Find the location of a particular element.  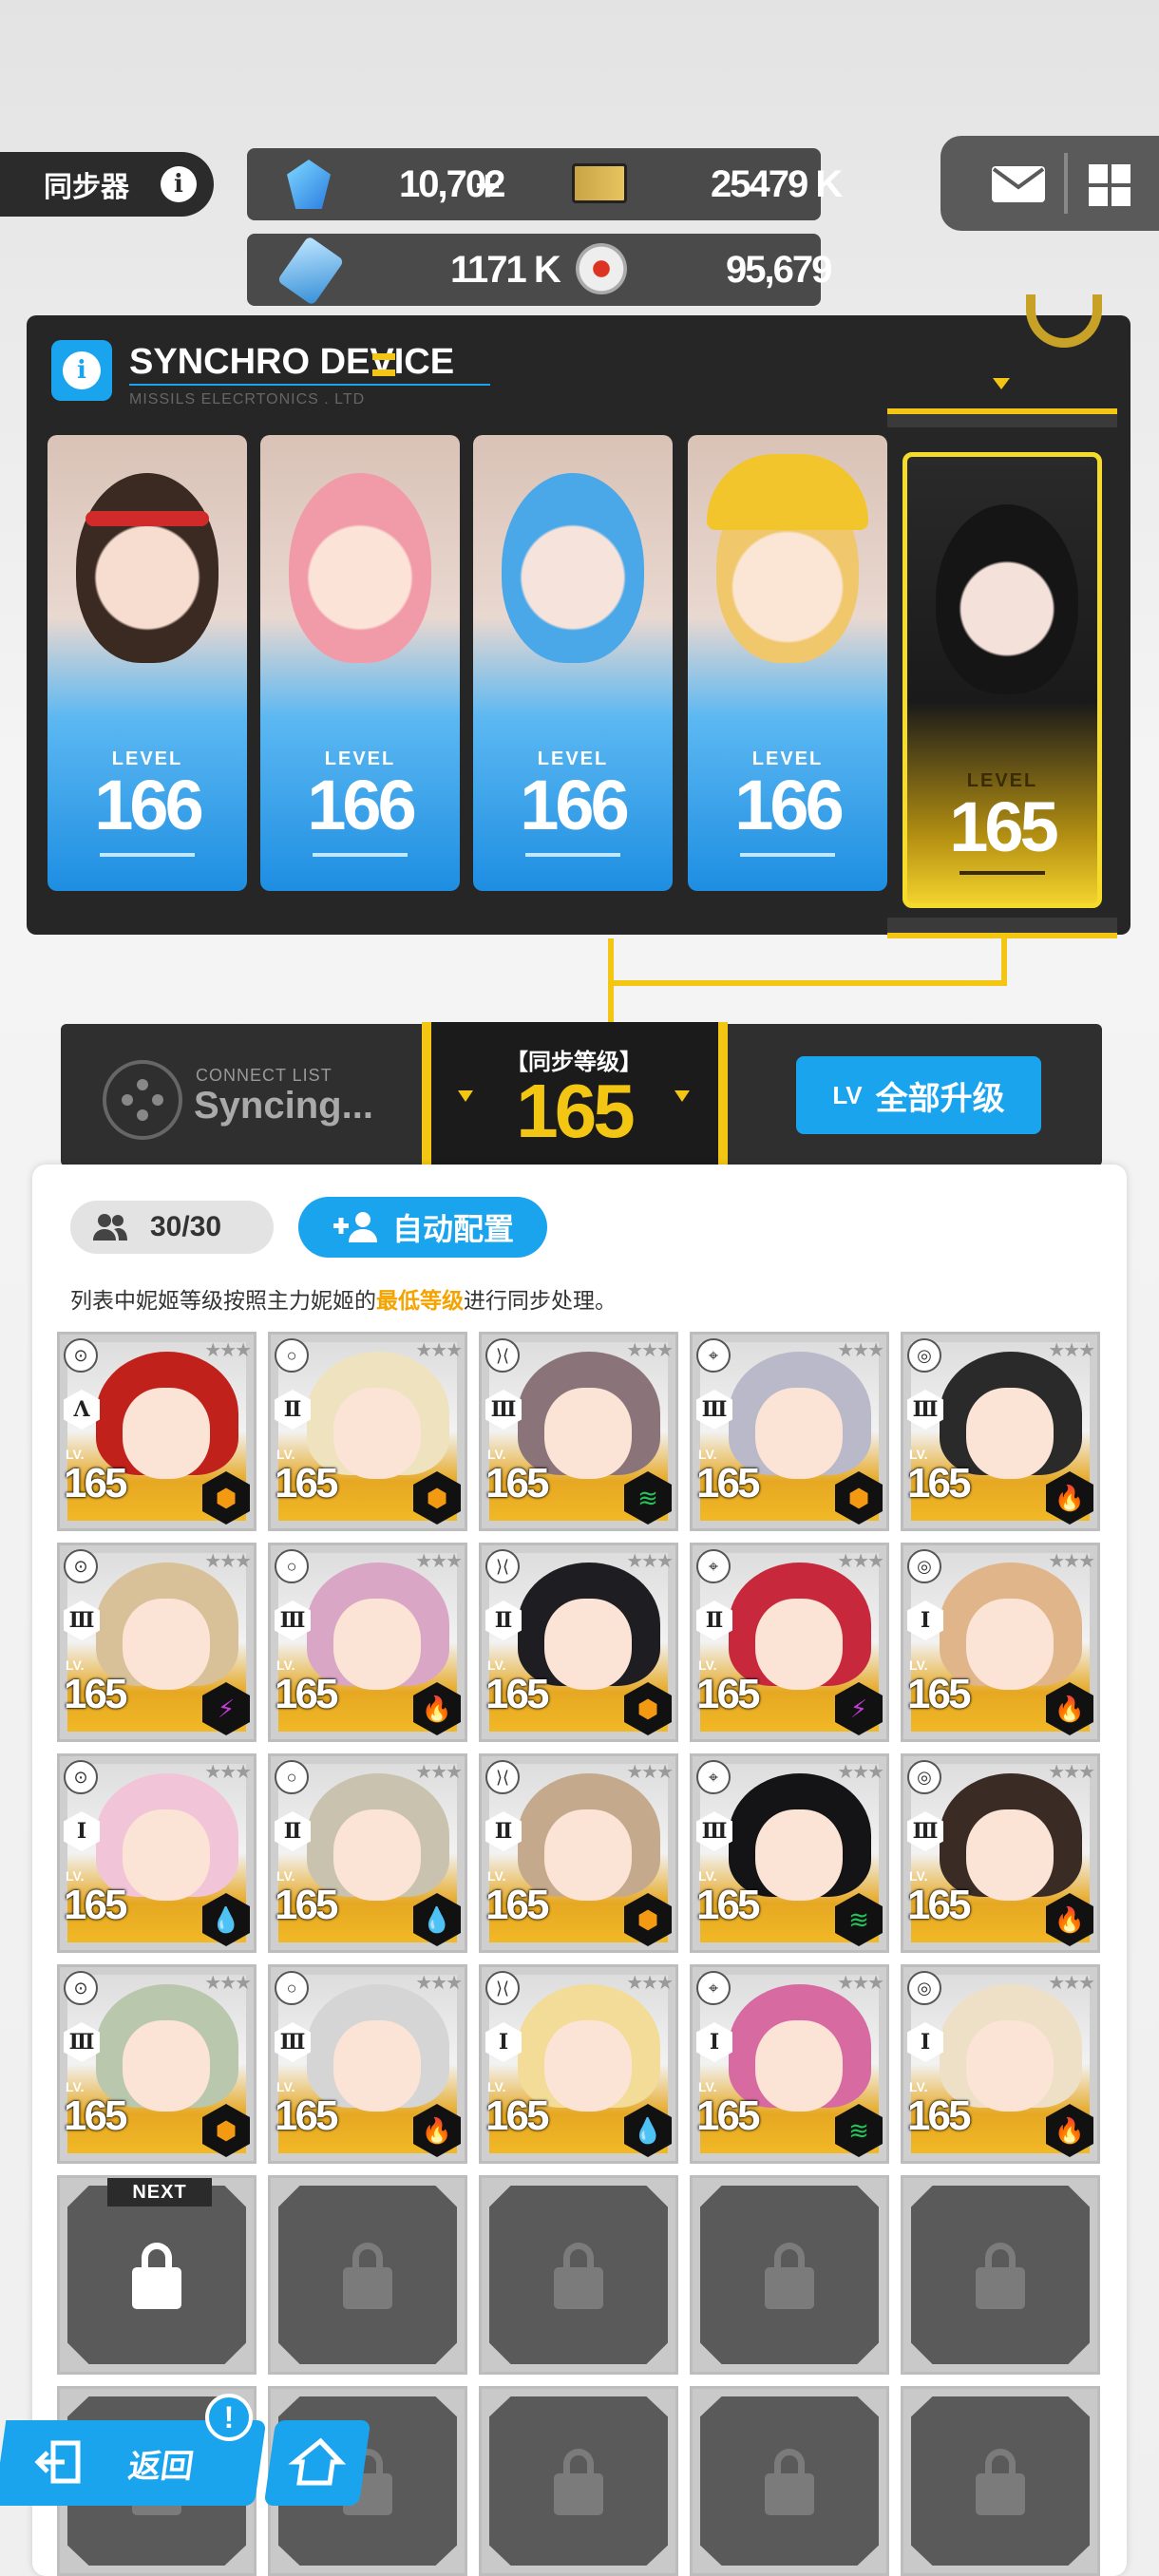

menu-lines-icon is located at coordinates (383, 364).